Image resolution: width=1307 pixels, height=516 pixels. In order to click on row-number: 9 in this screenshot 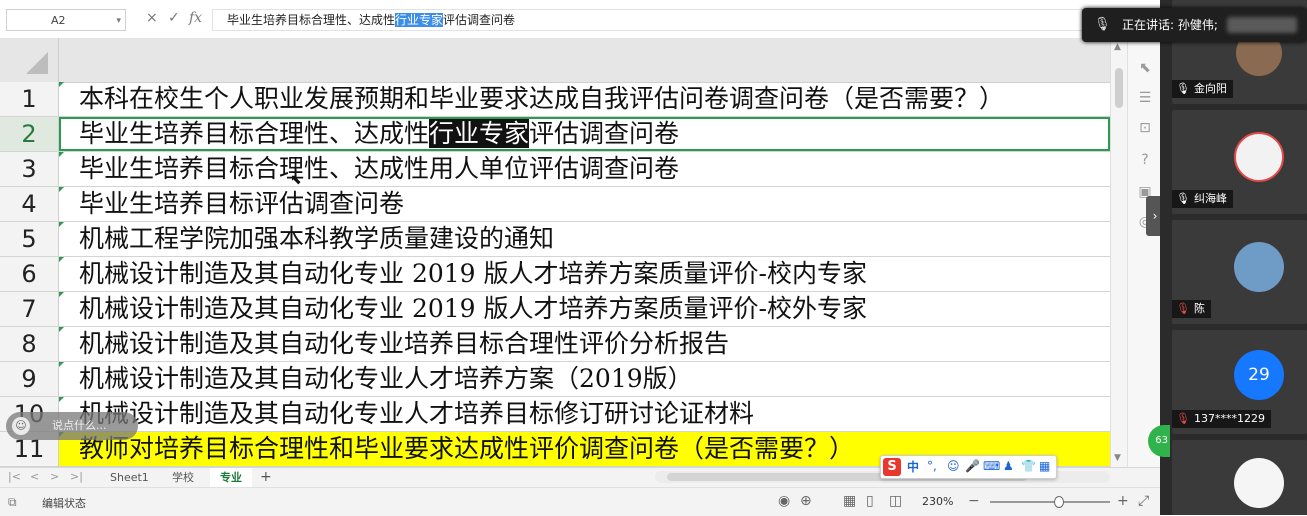, I will do `click(29, 379)`.